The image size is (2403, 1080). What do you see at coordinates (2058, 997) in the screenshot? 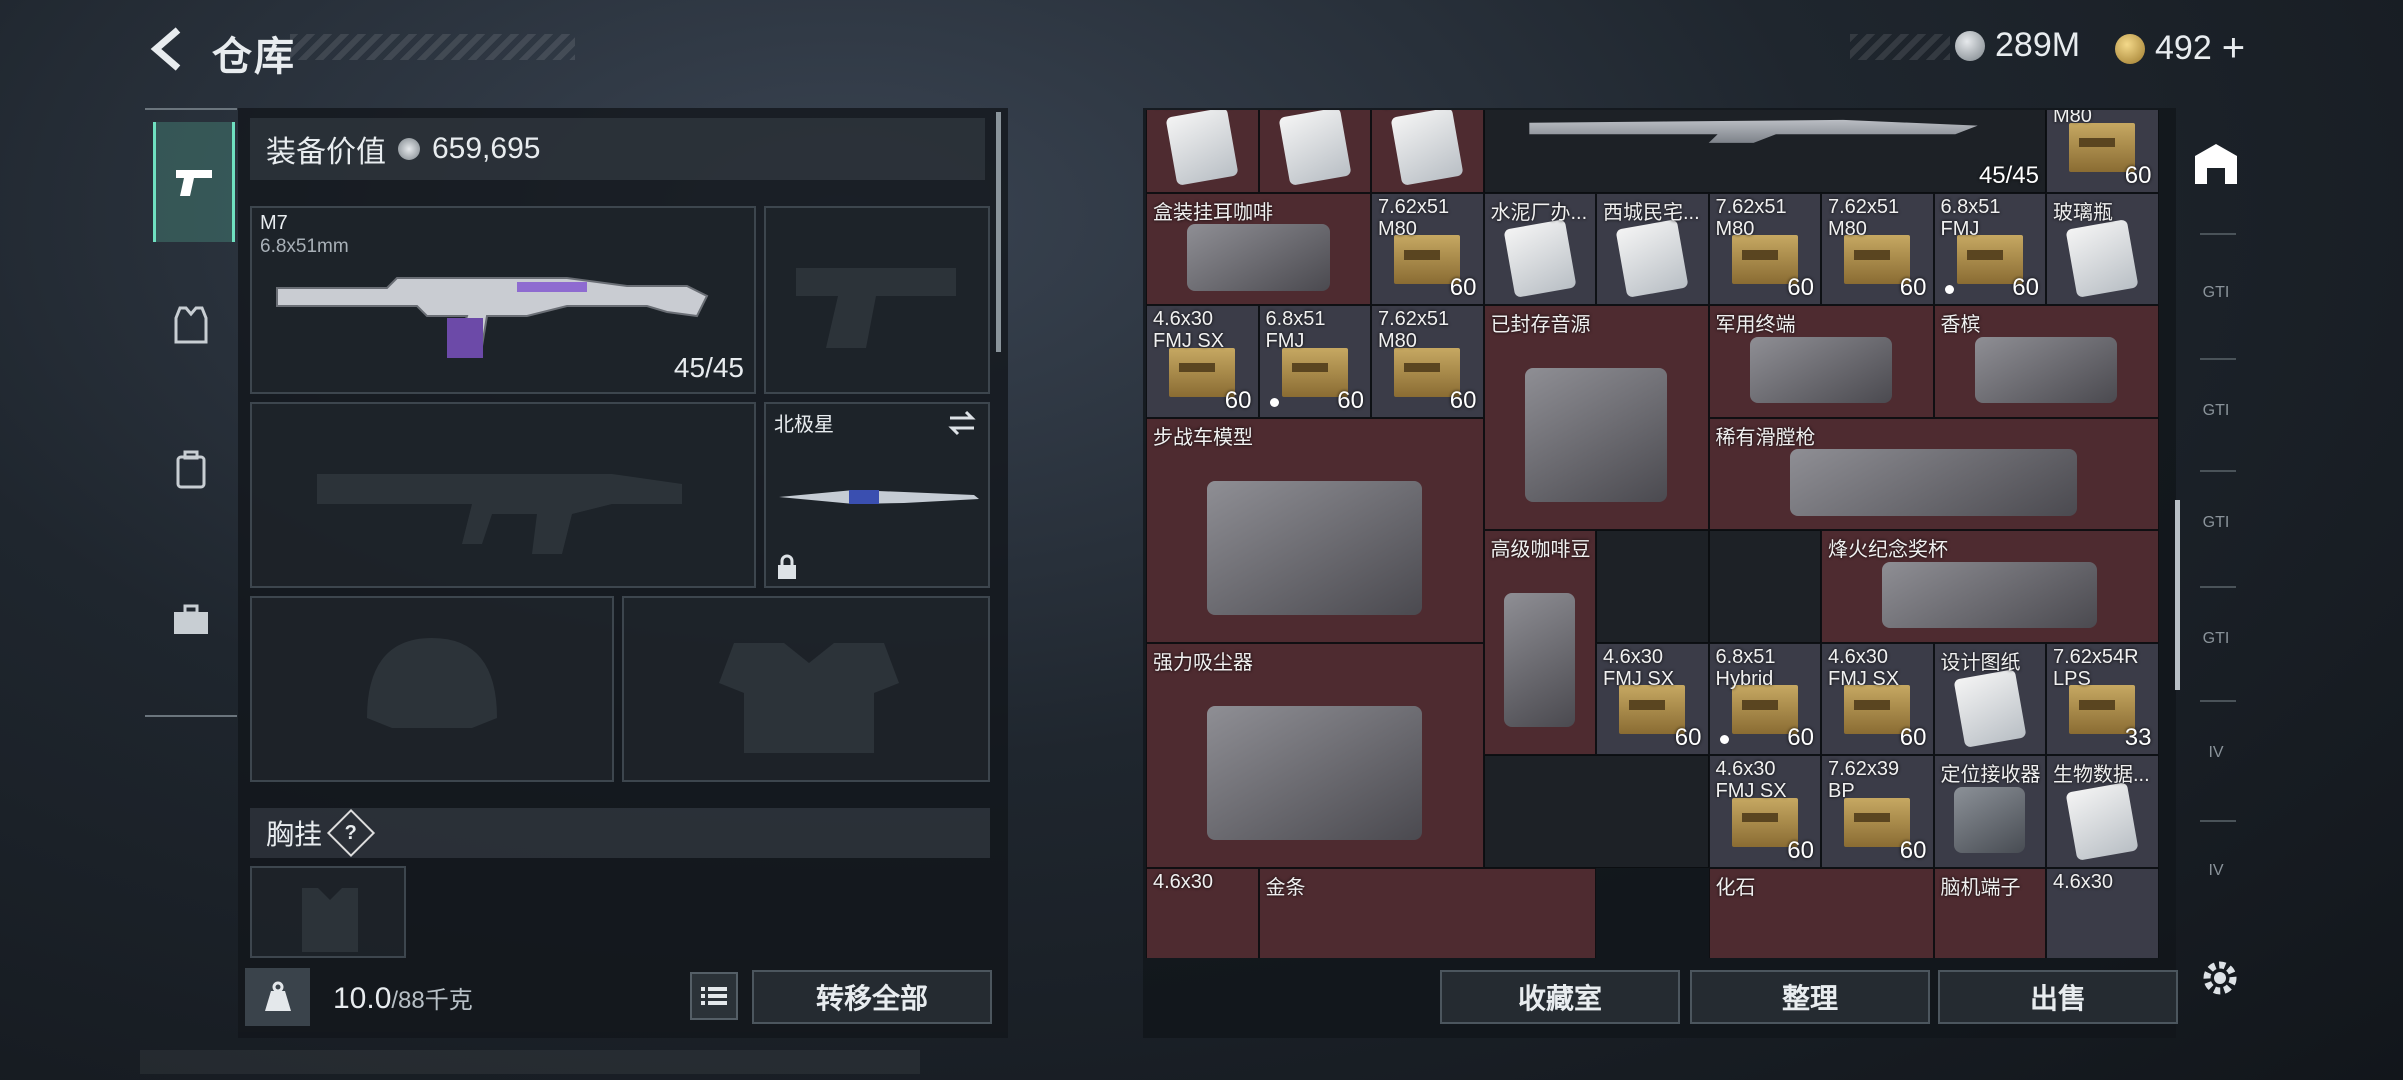
I see `sell-button: 出售` at bounding box center [2058, 997].